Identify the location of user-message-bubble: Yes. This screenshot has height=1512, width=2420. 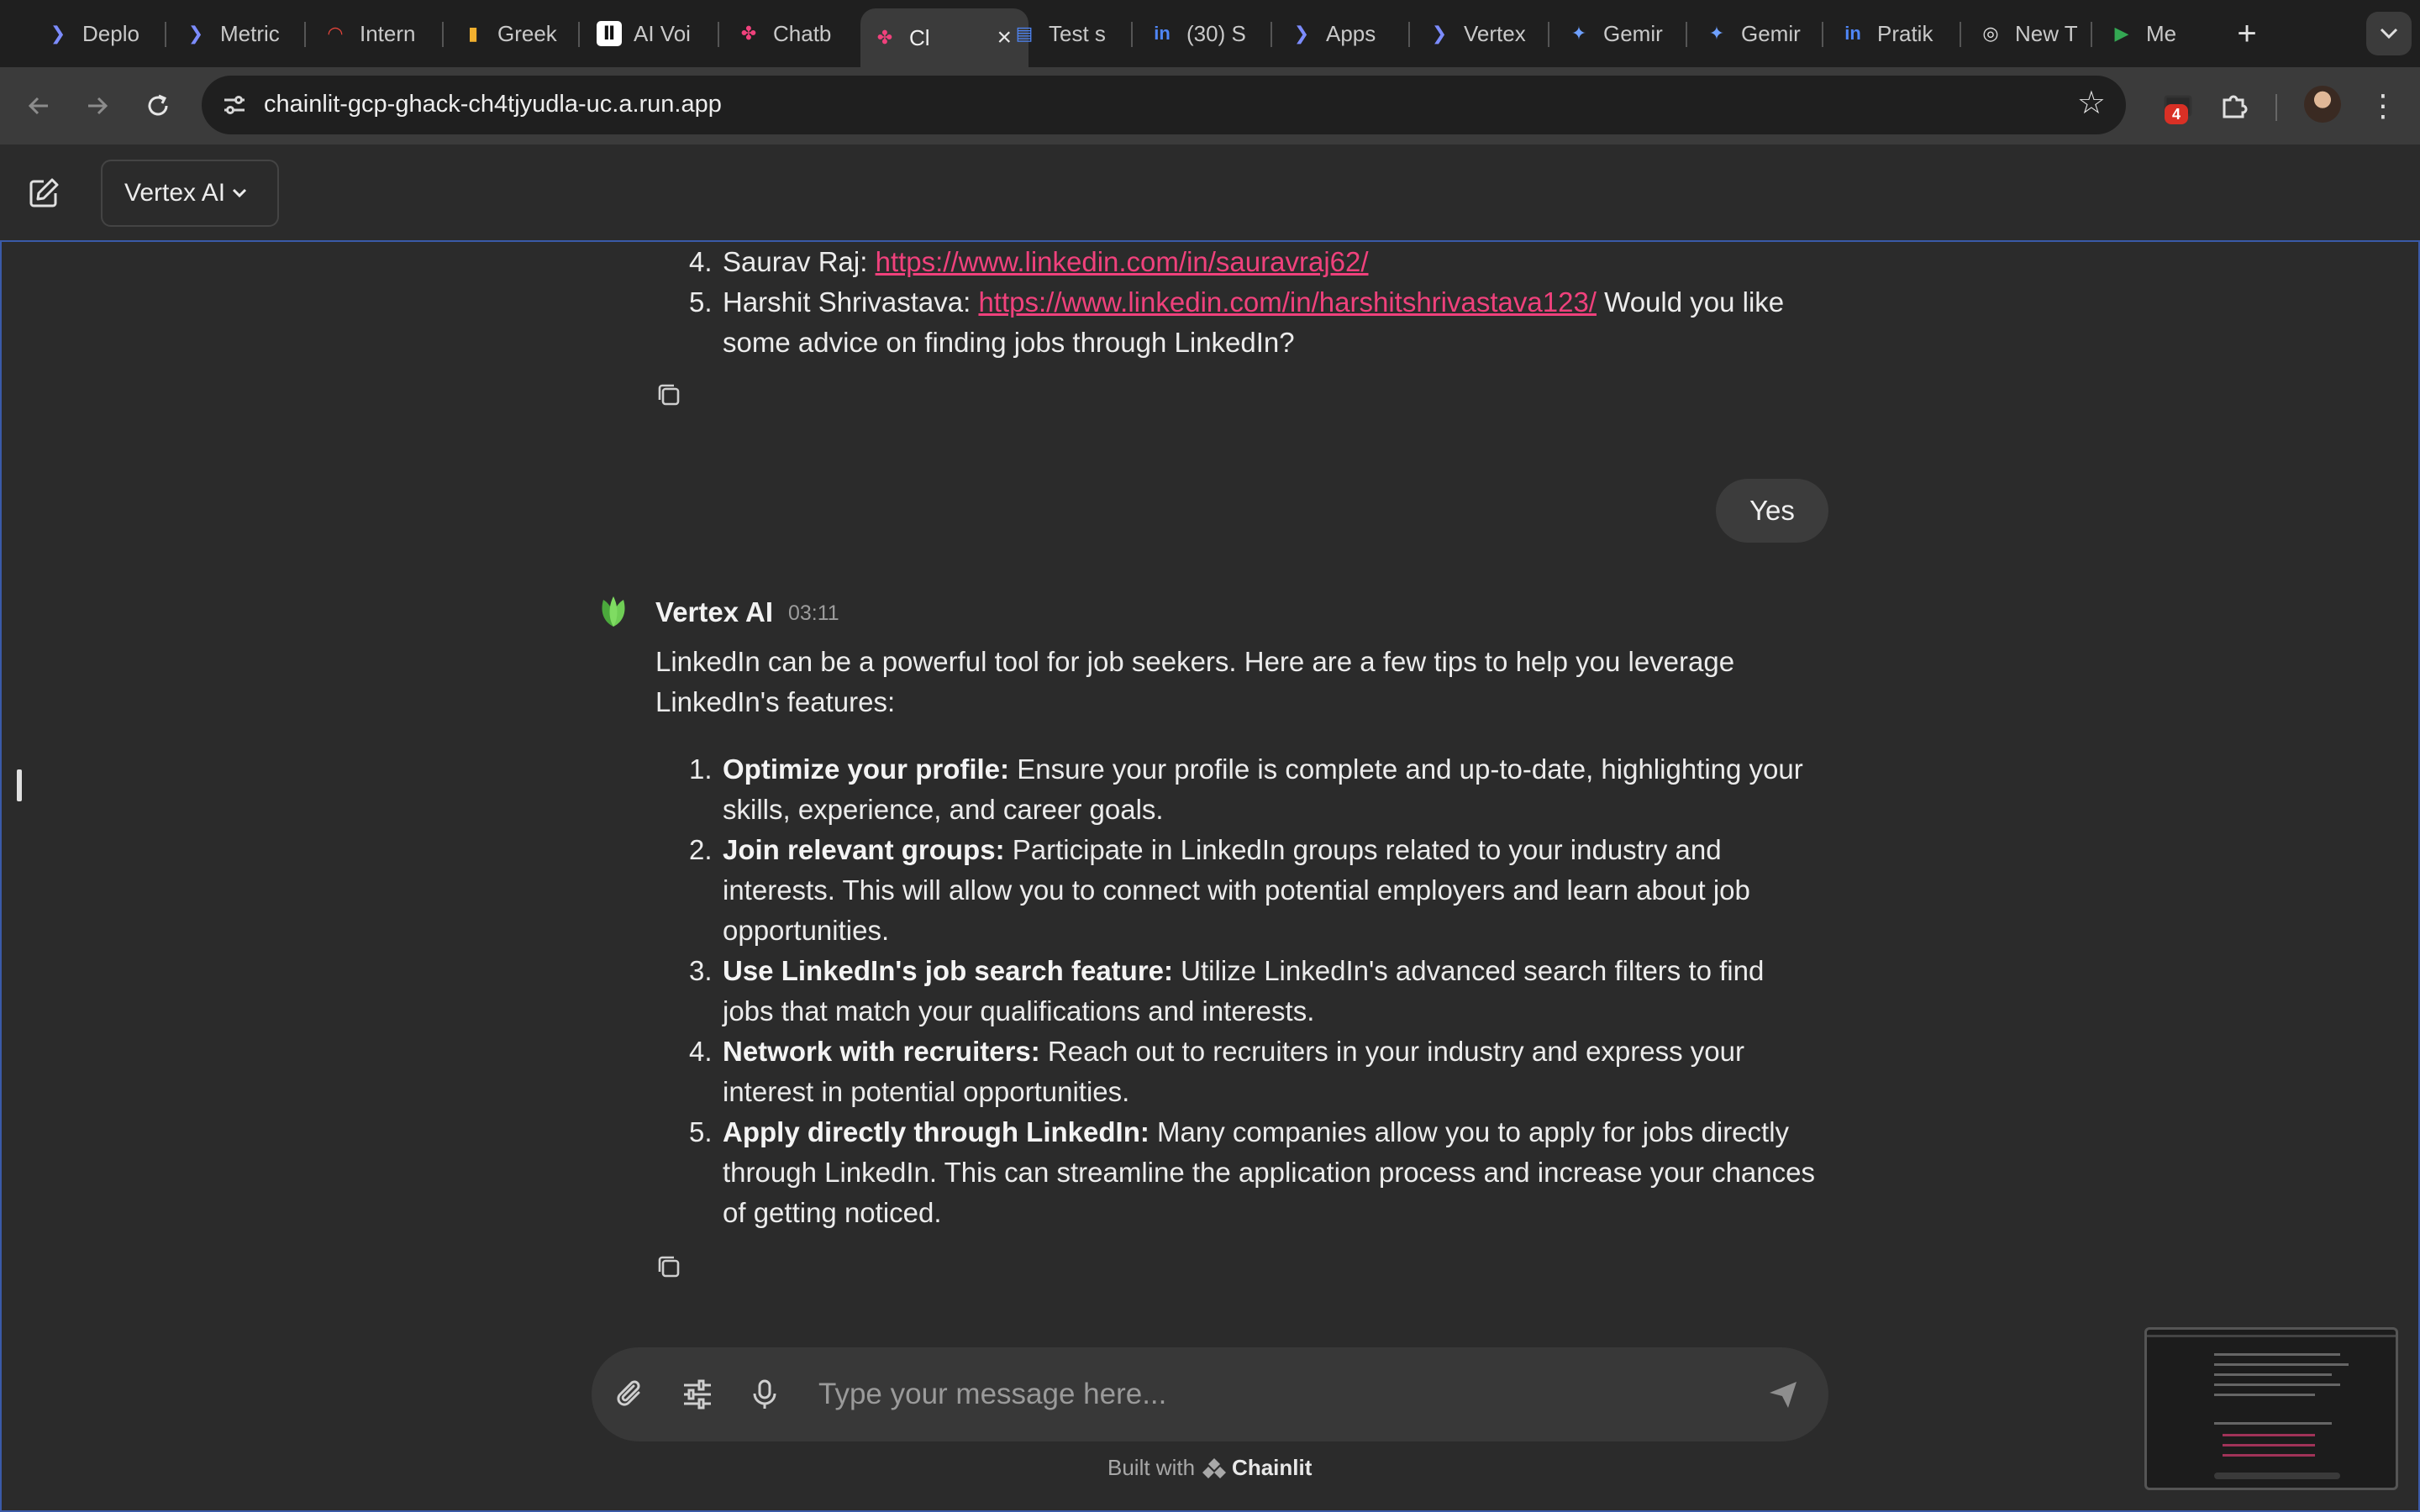
(1772, 511).